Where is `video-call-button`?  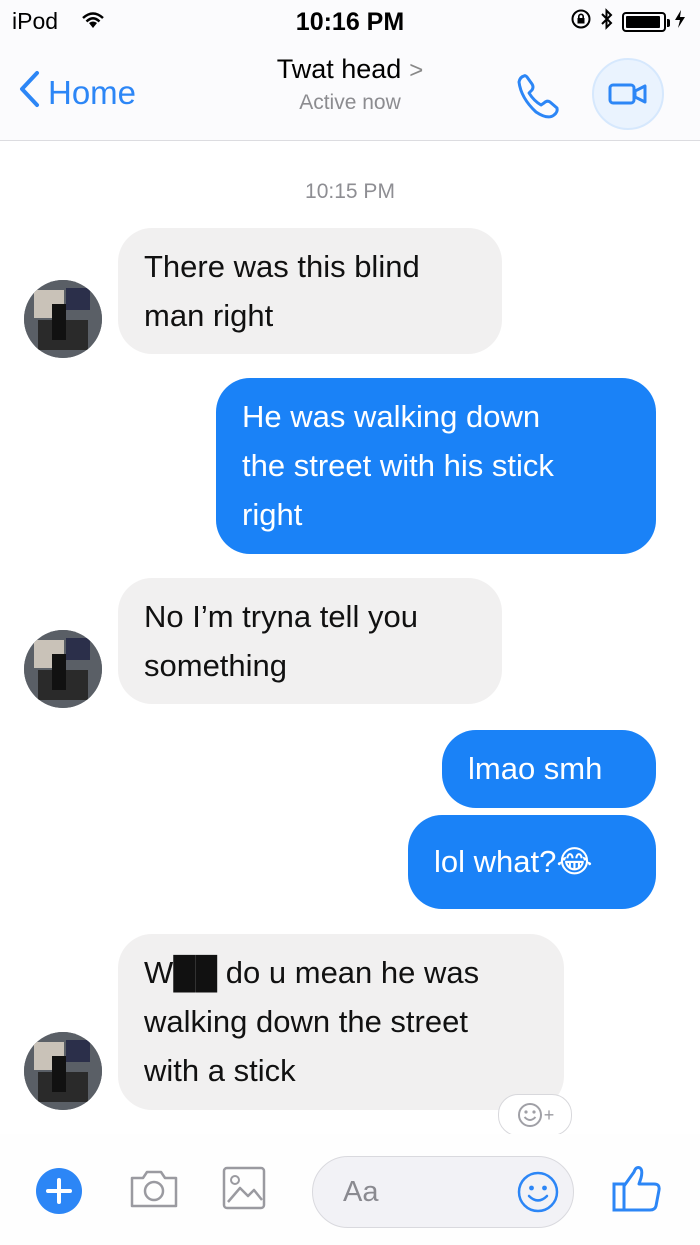 video-call-button is located at coordinates (628, 94).